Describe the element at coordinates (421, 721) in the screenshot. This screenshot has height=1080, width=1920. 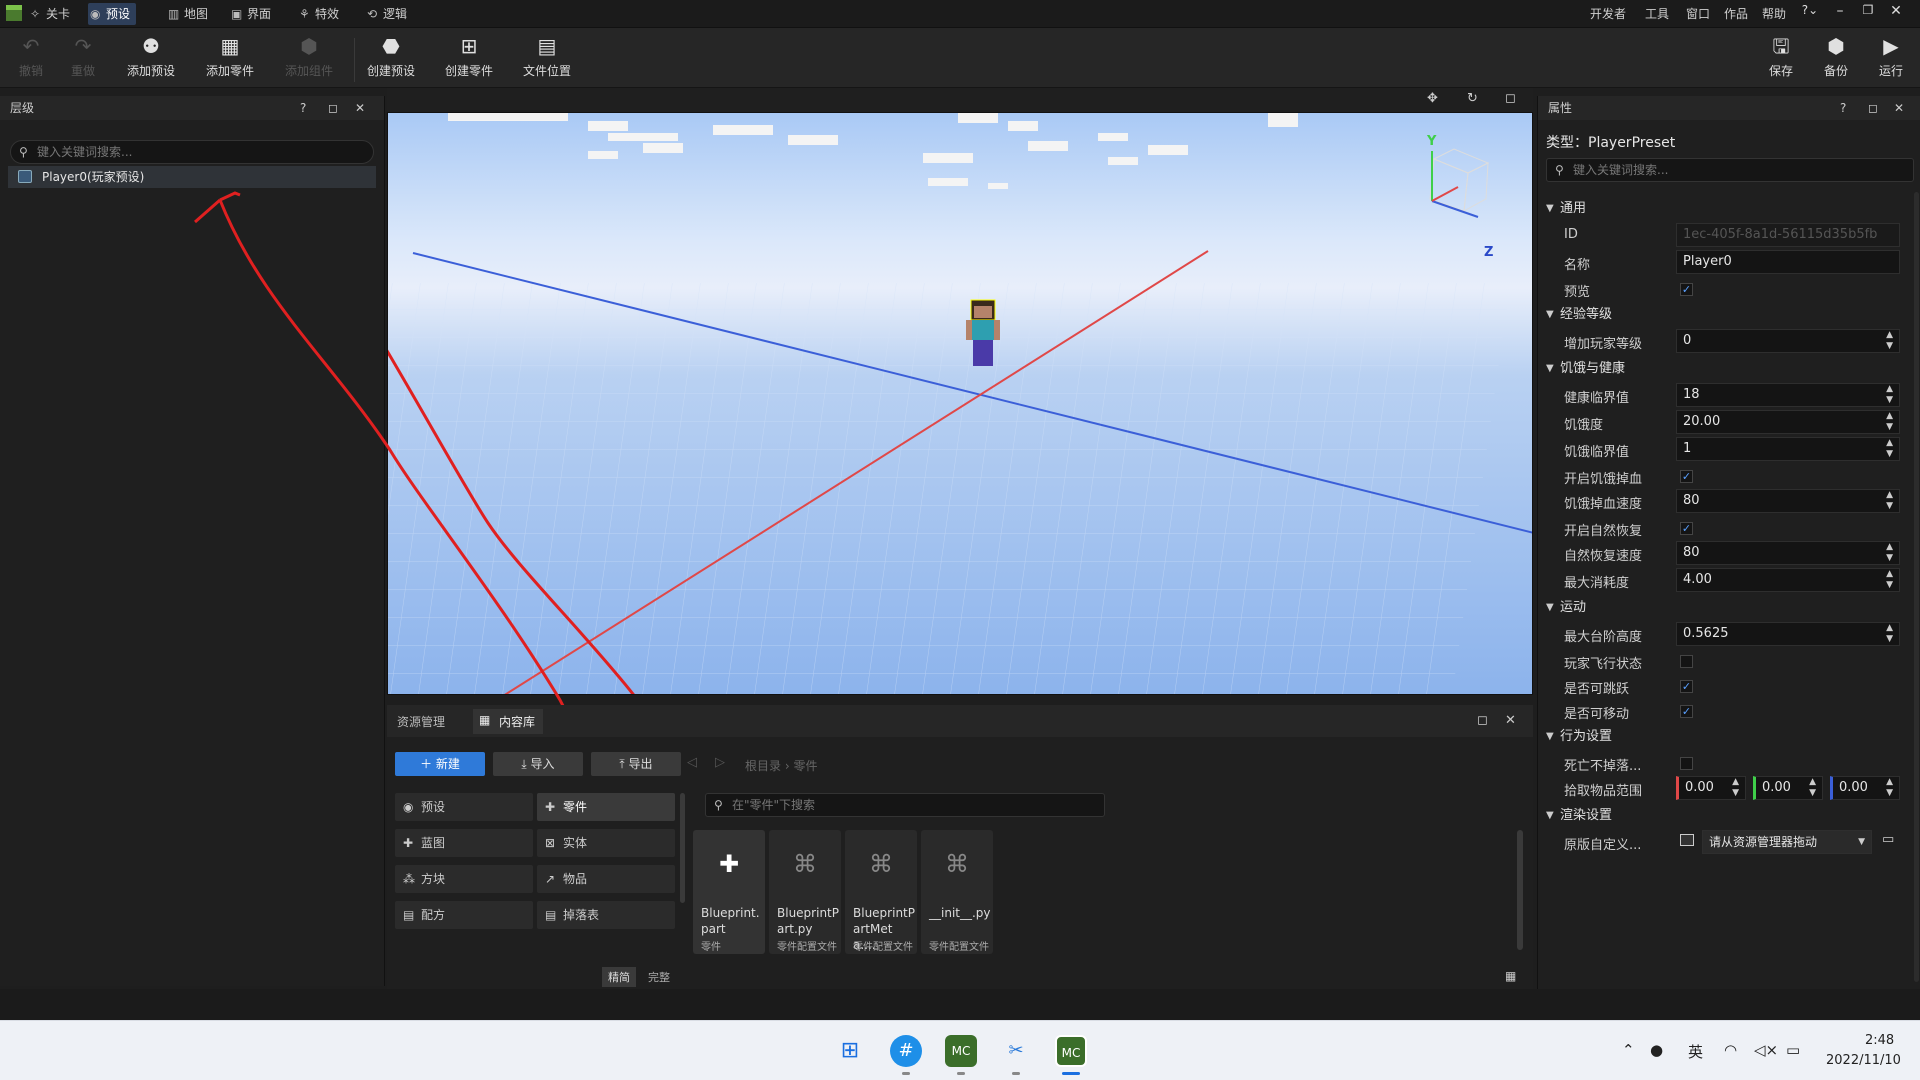
I see `tab-asset-manager: 资源管理` at that location.